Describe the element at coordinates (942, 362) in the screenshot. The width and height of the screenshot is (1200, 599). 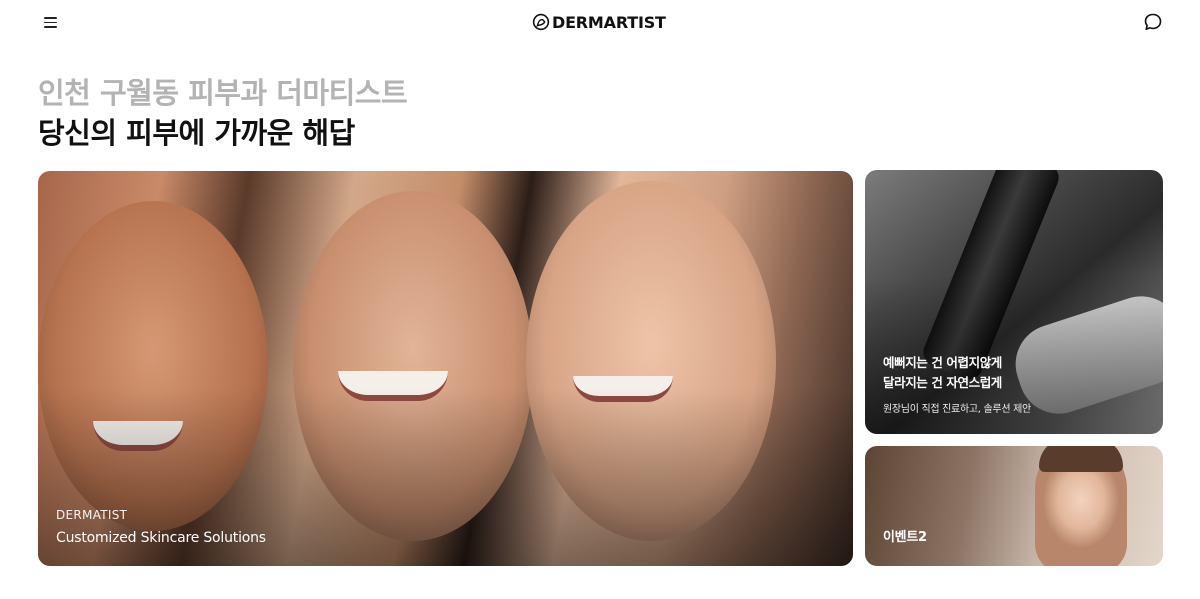
I see `promo-card-line1: 예뻐지는 건 어렵지않게` at that location.